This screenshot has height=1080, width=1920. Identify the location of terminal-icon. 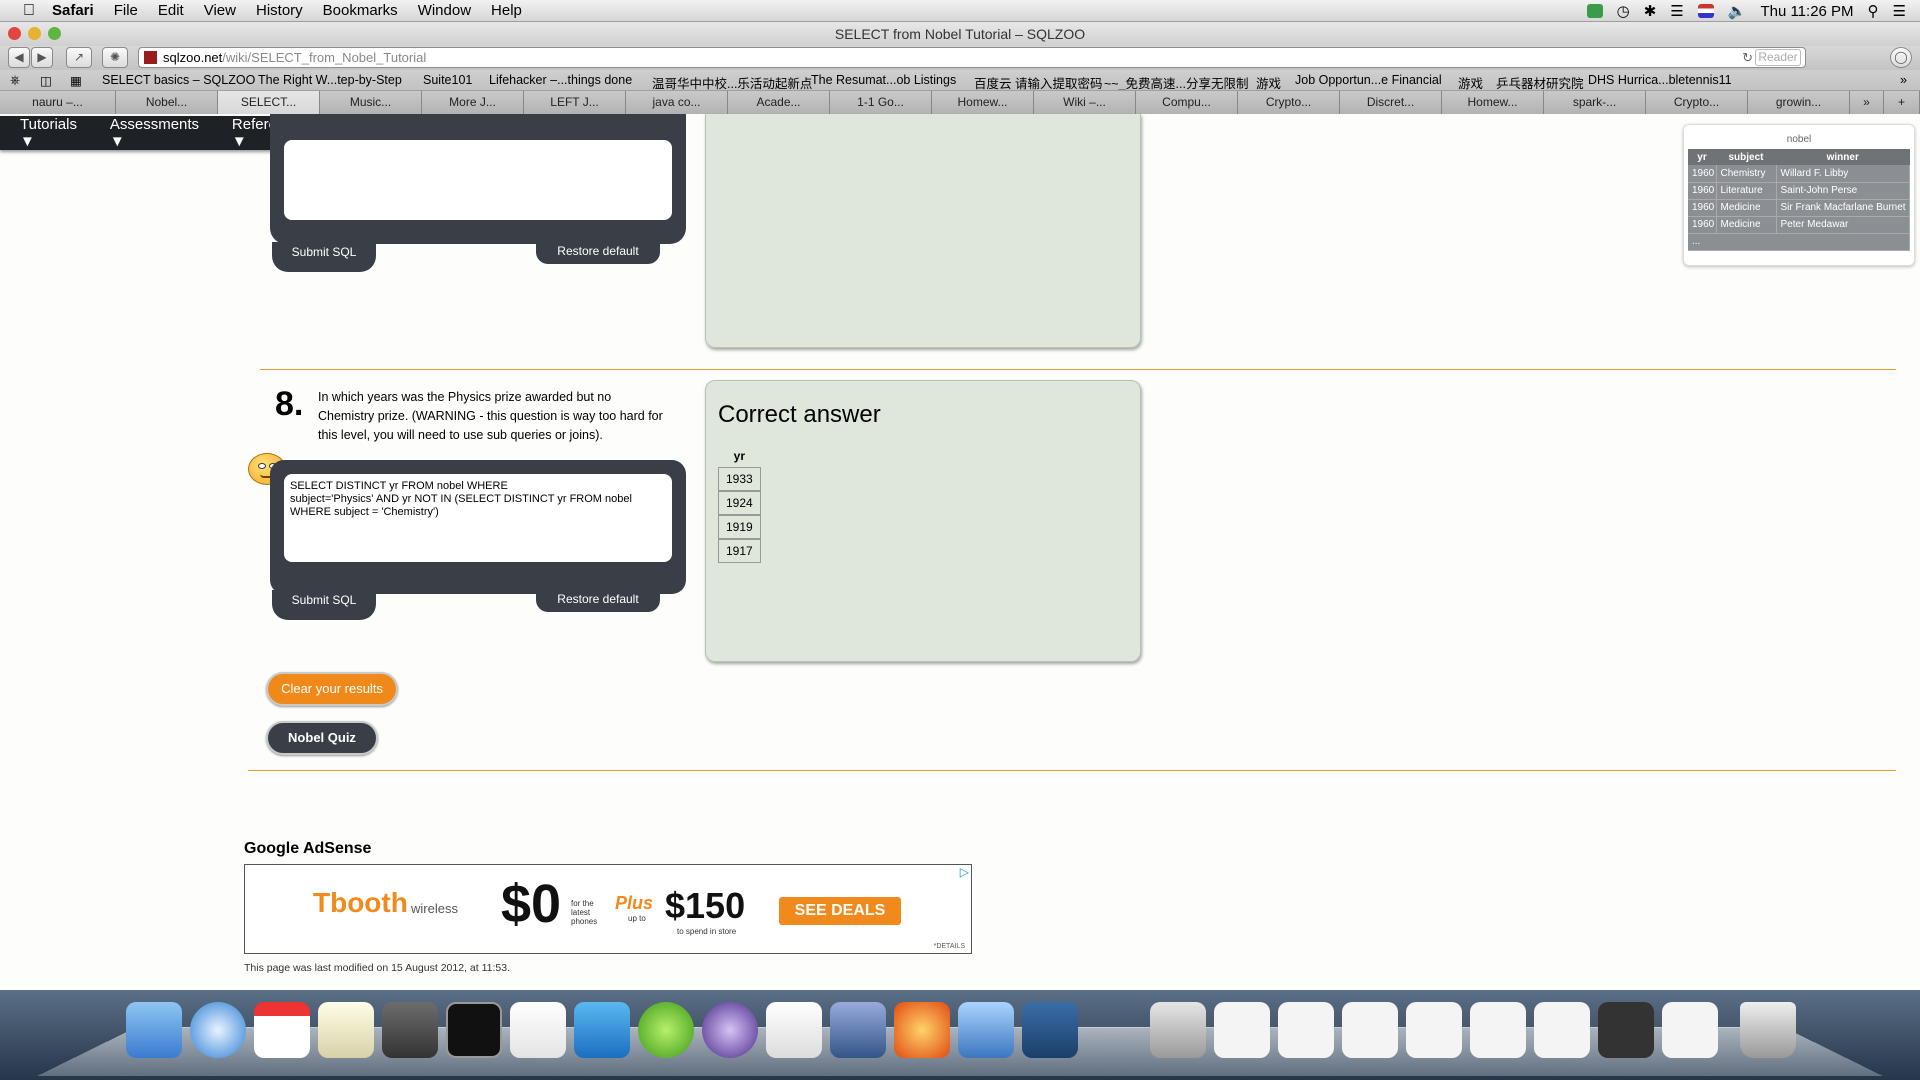
(474, 1030).